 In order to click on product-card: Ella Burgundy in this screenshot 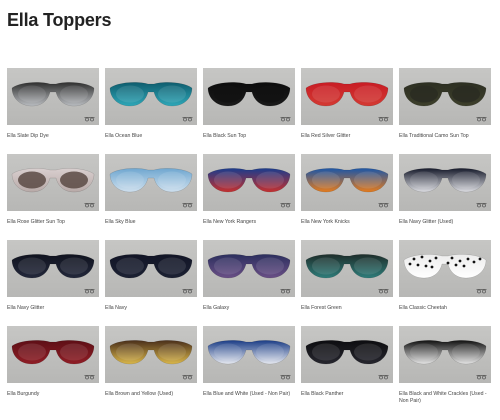, I will do `click(53, 369)`.